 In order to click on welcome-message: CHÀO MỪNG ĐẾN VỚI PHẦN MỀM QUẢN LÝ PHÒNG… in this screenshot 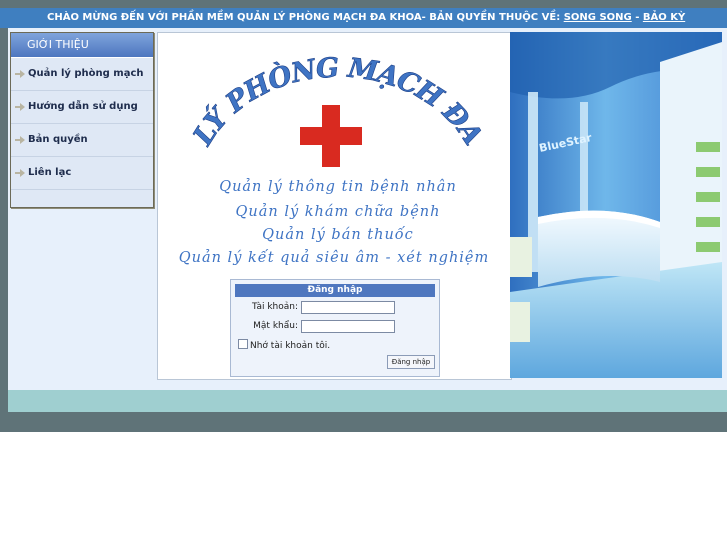, I will do `click(366, 18)`.